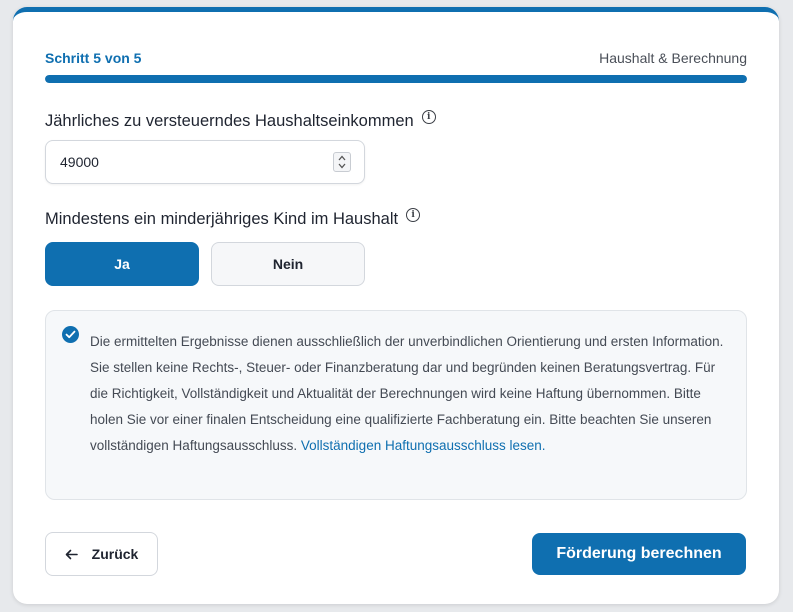 The height and width of the screenshot is (612, 793). I want to click on calculate-button: Förderung berechnen, so click(639, 554).